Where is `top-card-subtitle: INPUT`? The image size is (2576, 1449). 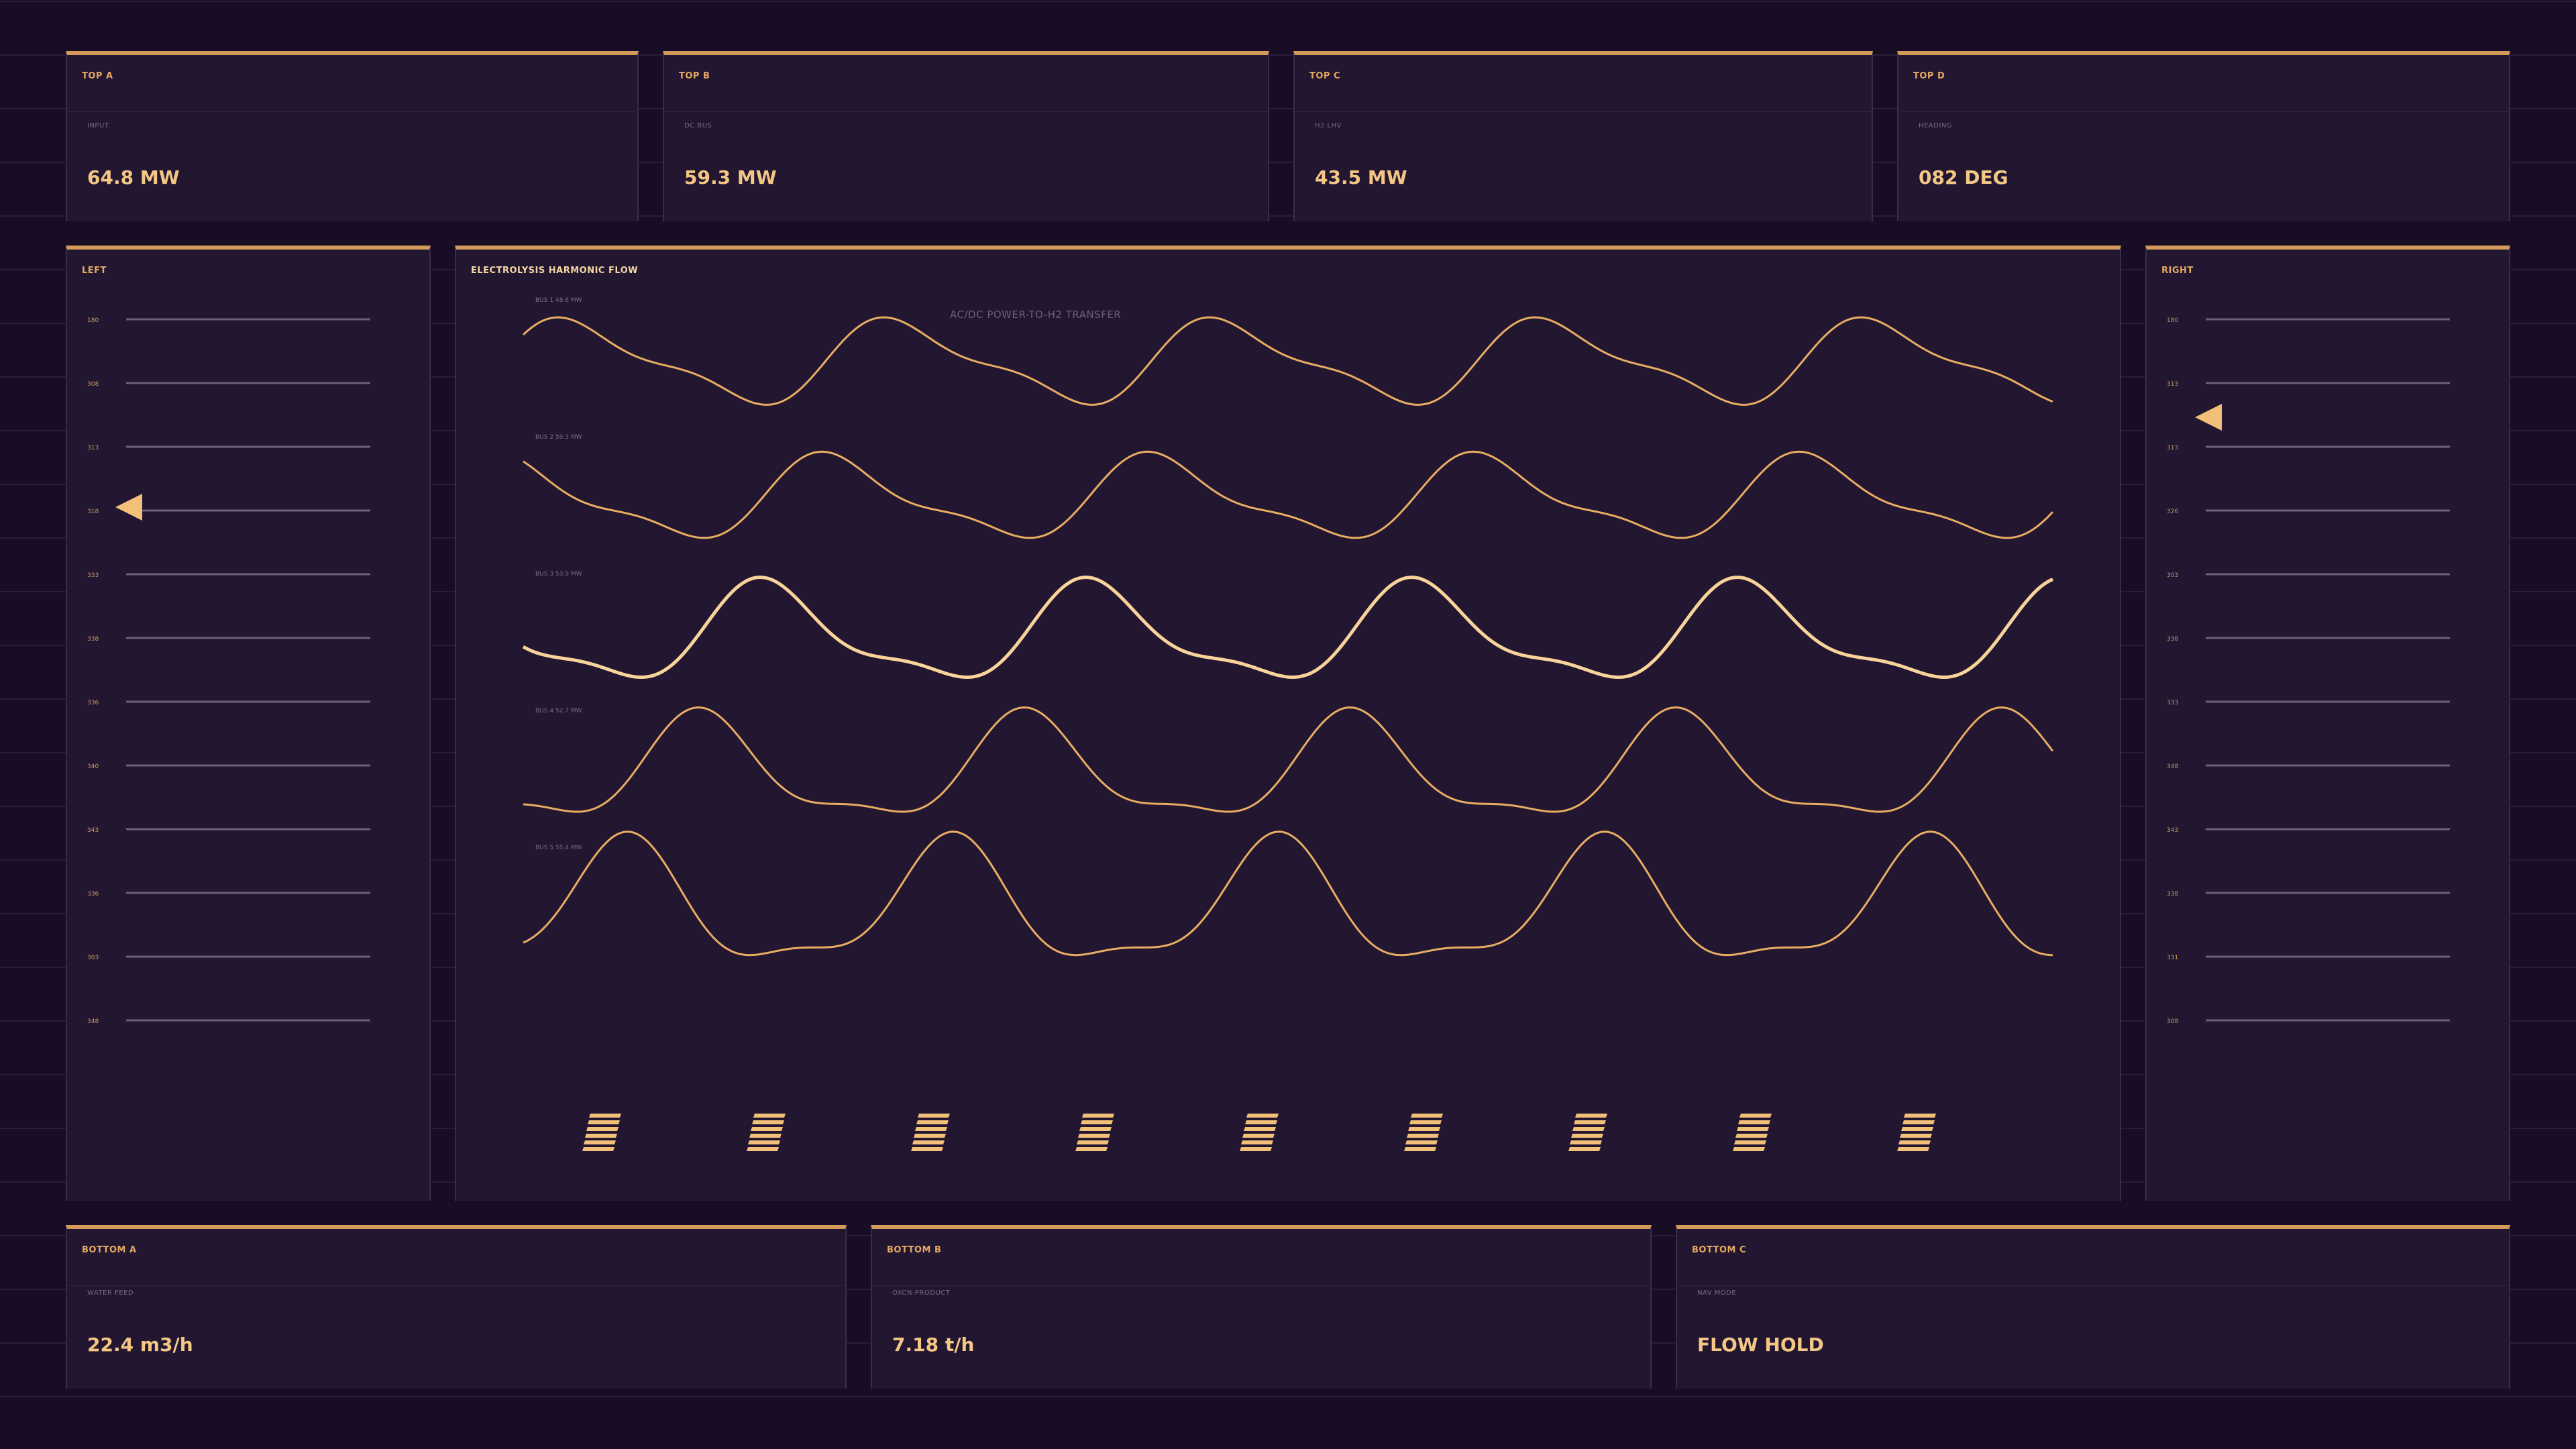
top-card-subtitle: INPUT is located at coordinates (98, 125).